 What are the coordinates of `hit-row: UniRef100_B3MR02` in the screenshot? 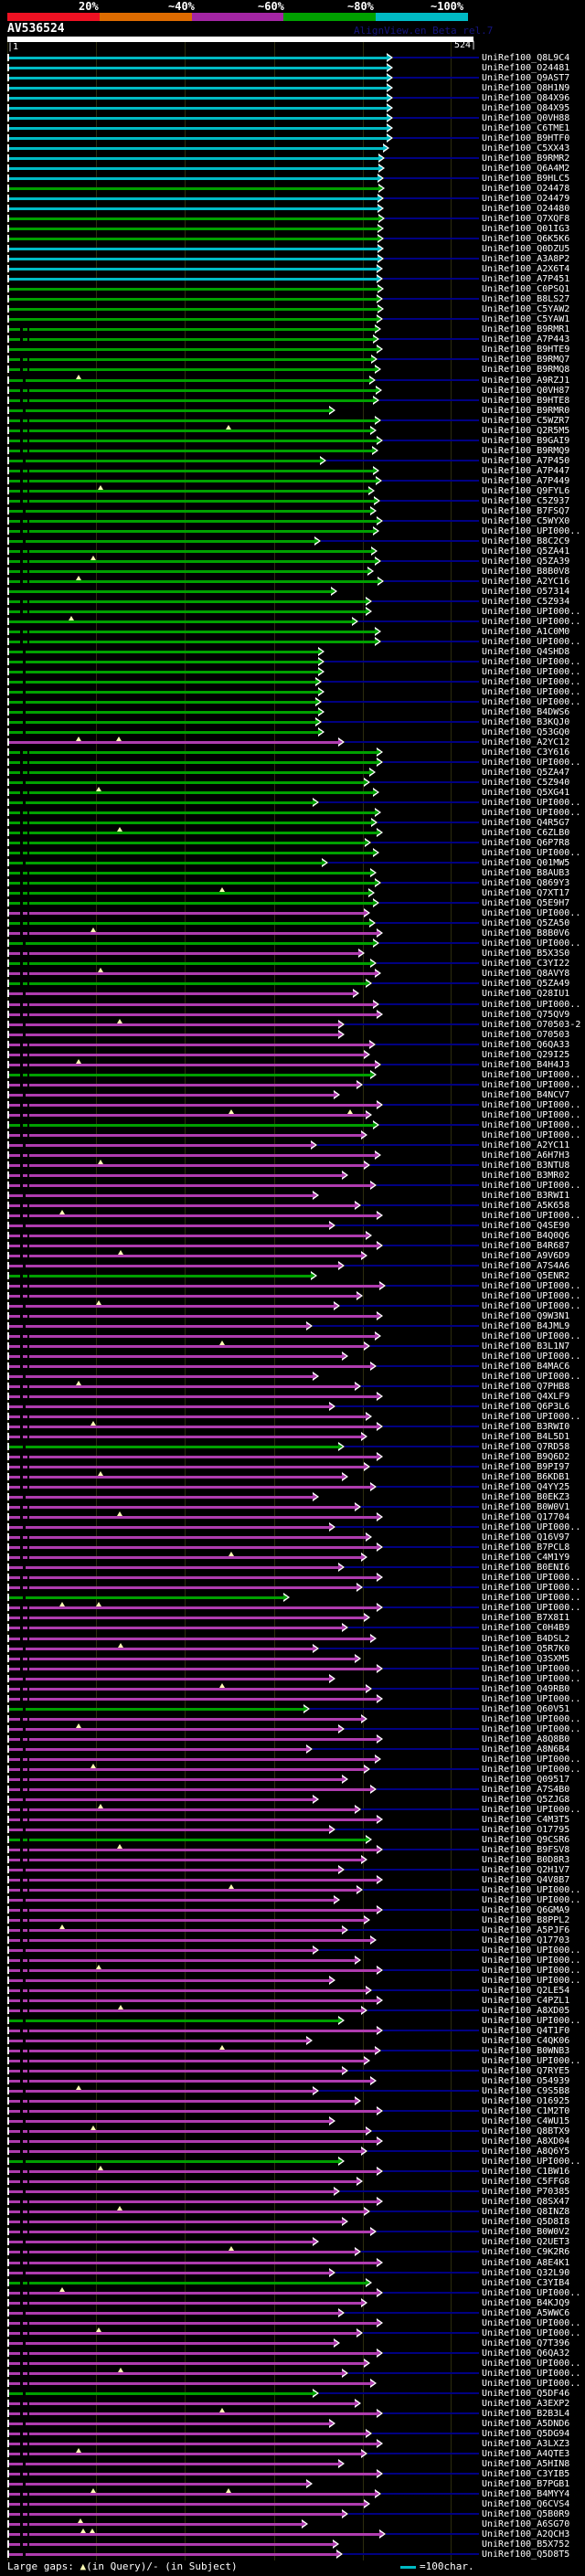 It's located at (293, 1175).